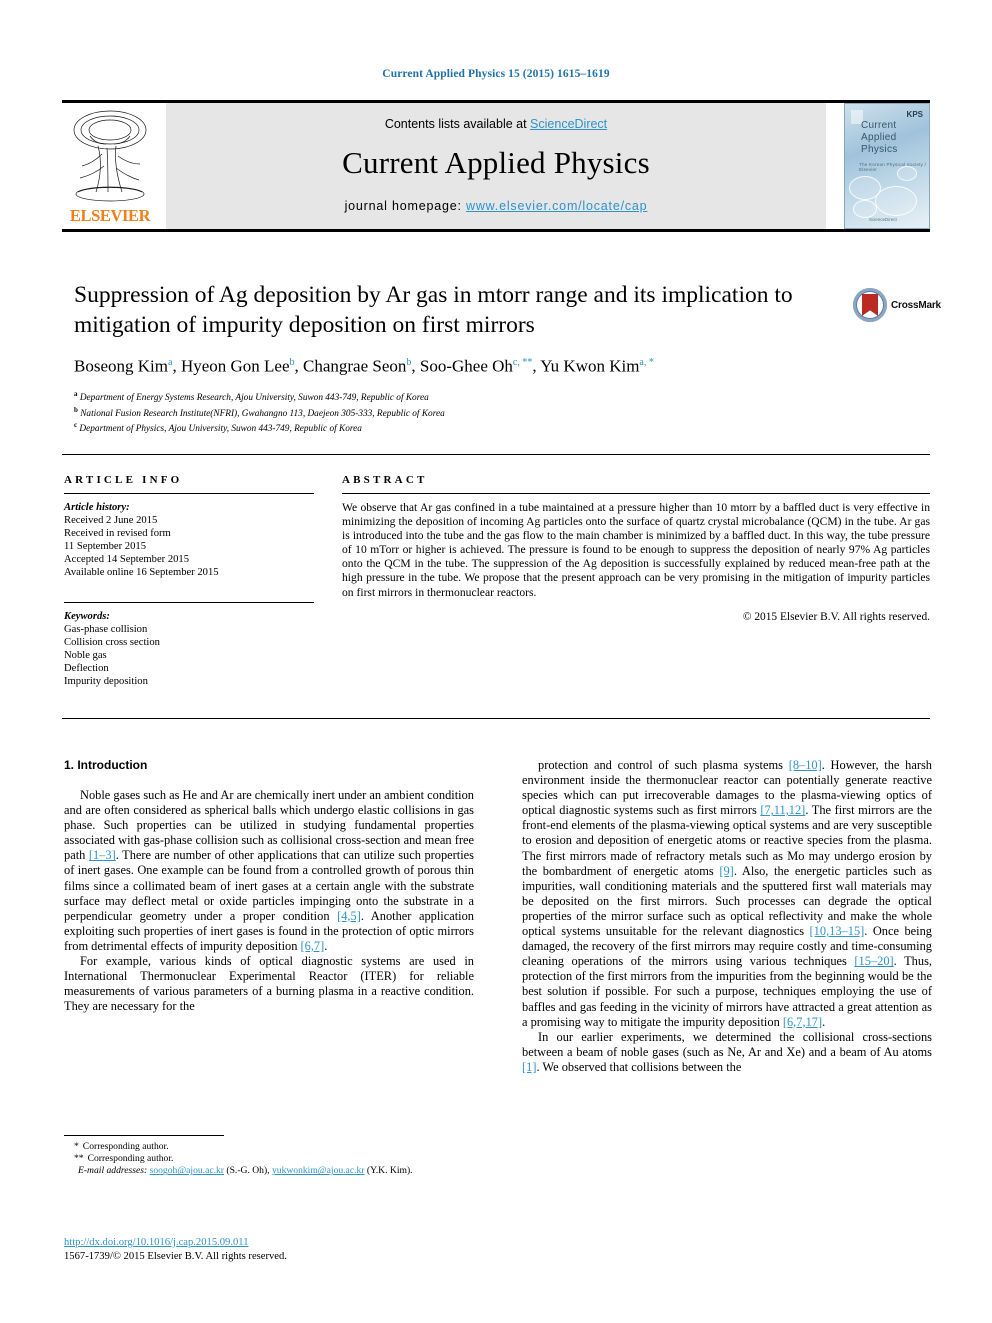 The image size is (992, 1323). What do you see at coordinates (270, 1147) in the screenshot?
I see `corresponding-author-1: * Corresponding author.` at bounding box center [270, 1147].